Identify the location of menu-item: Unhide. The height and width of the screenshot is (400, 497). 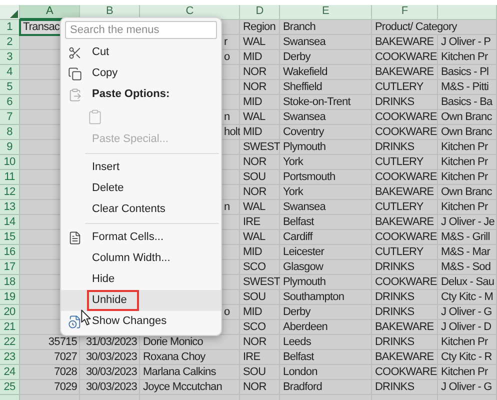
(141, 300).